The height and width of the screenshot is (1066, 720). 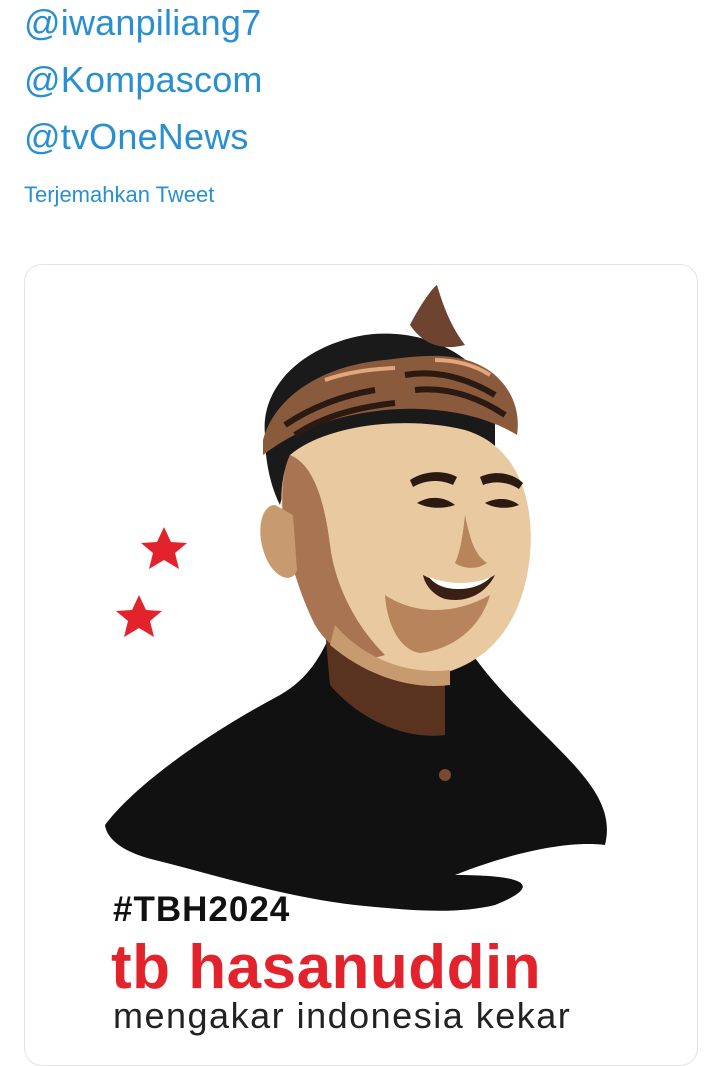 I want to click on mention-link-kompascom: @Kompascom, so click(x=143, y=79).